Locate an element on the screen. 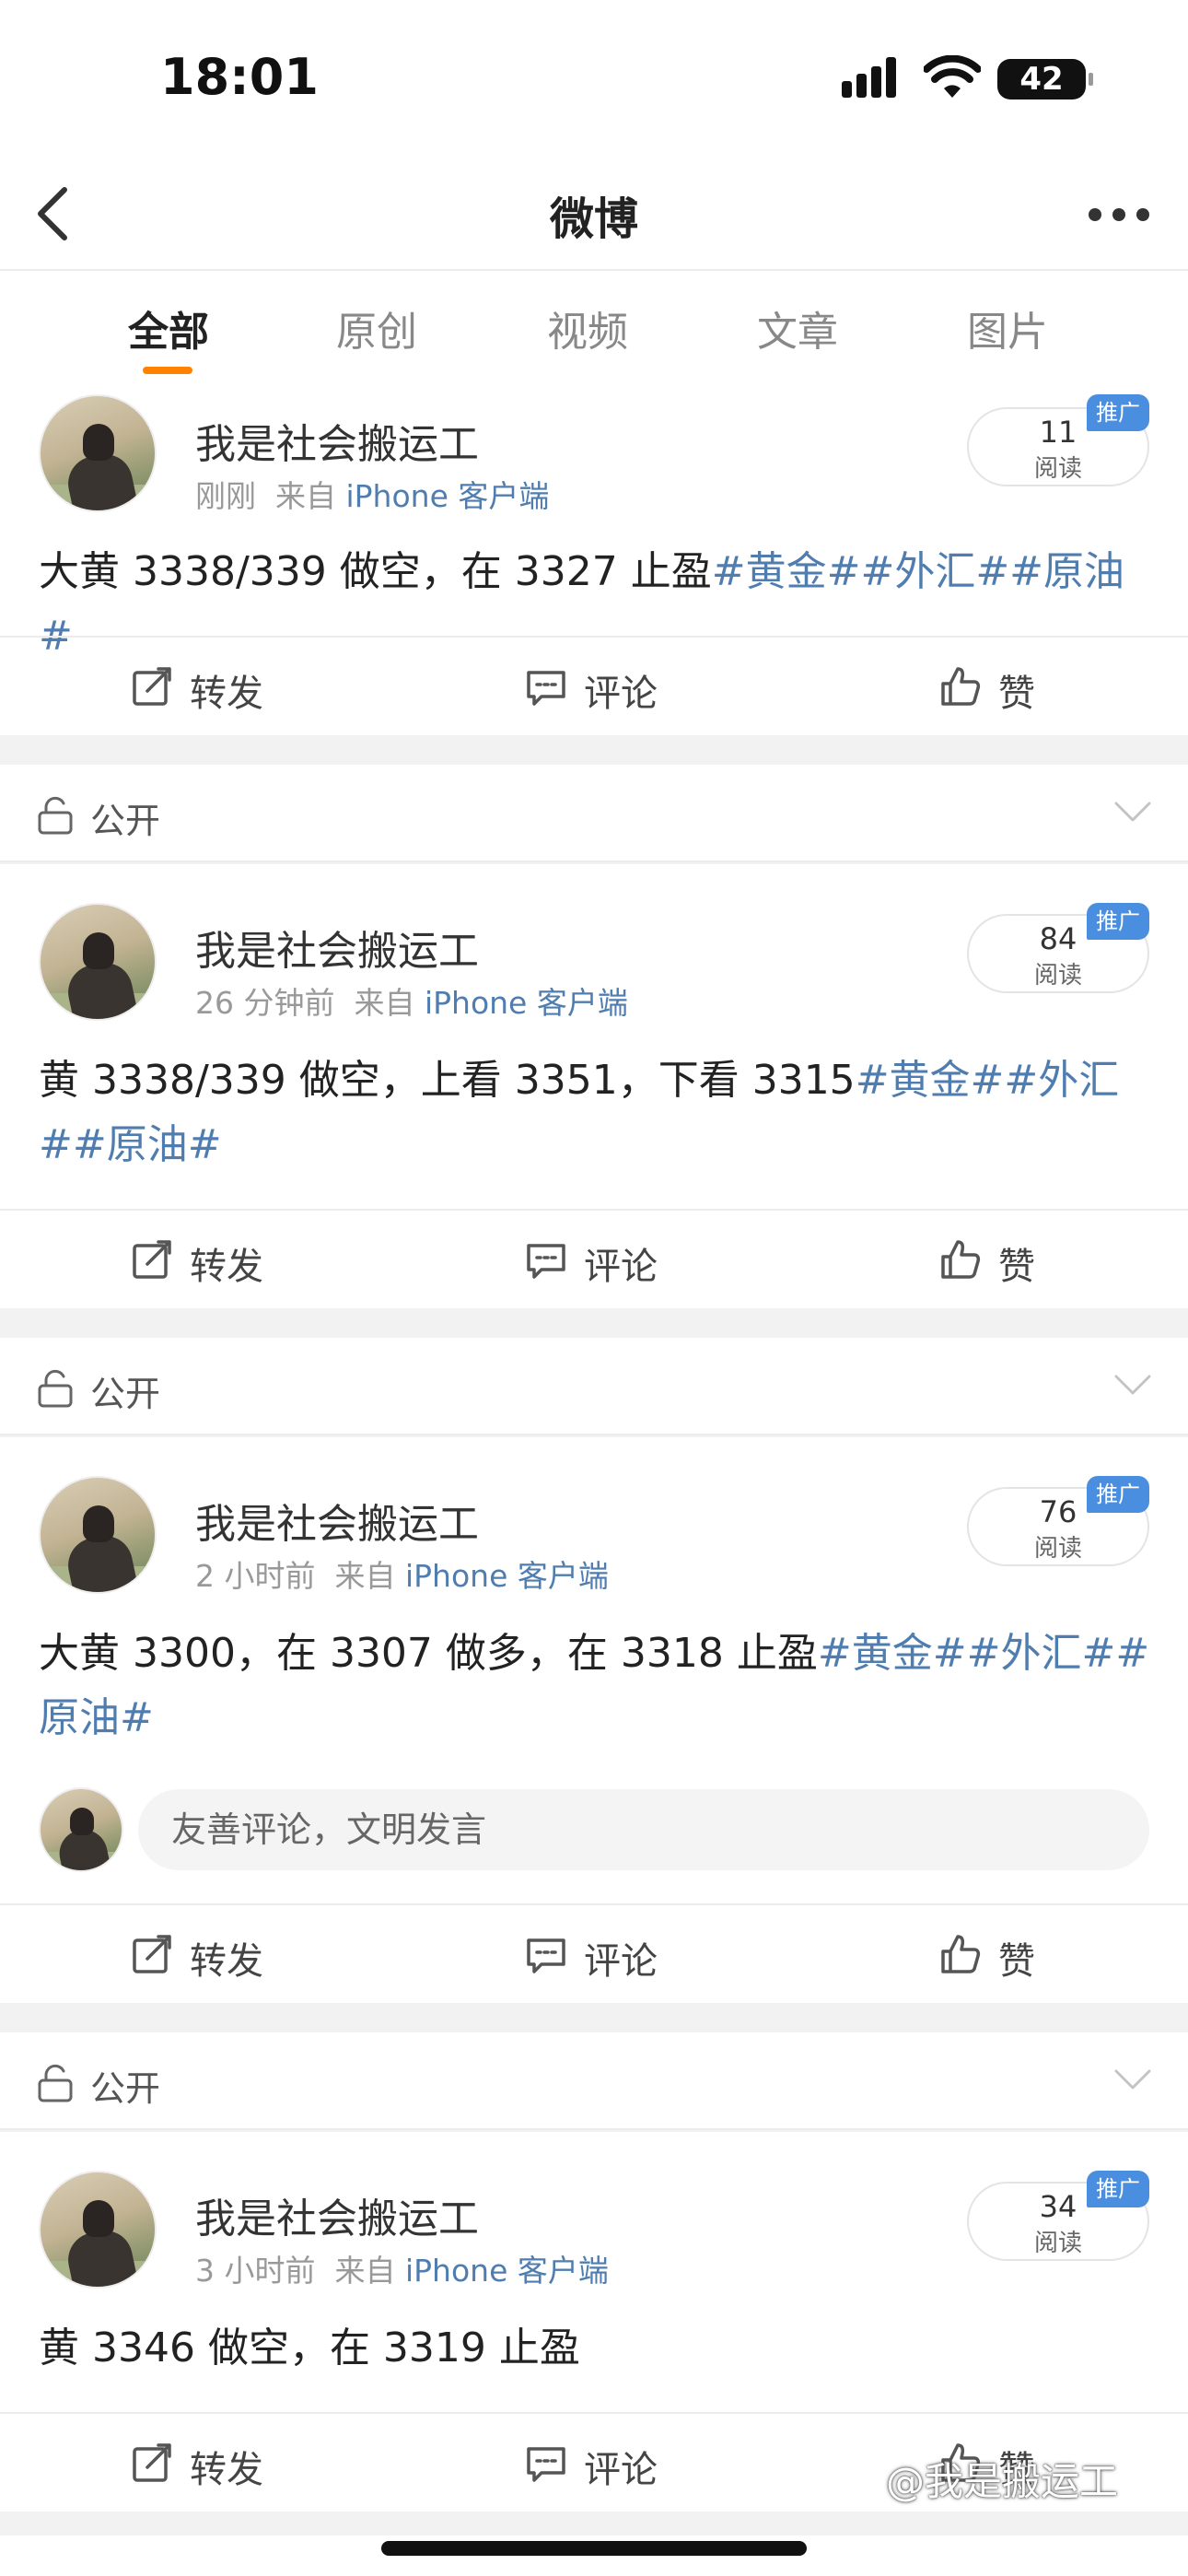 The width and height of the screenshot is (1188, 2576). tab-all: 全部 is located at coordinates (168, 328).